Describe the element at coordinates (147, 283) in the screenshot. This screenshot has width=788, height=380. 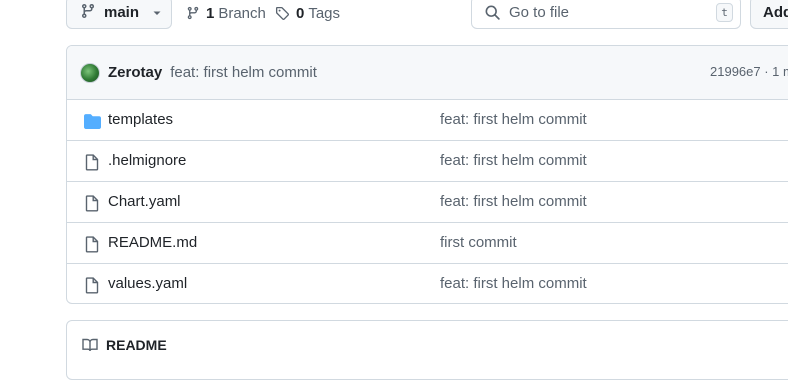
I see `file-name: values.yaml` at that location.